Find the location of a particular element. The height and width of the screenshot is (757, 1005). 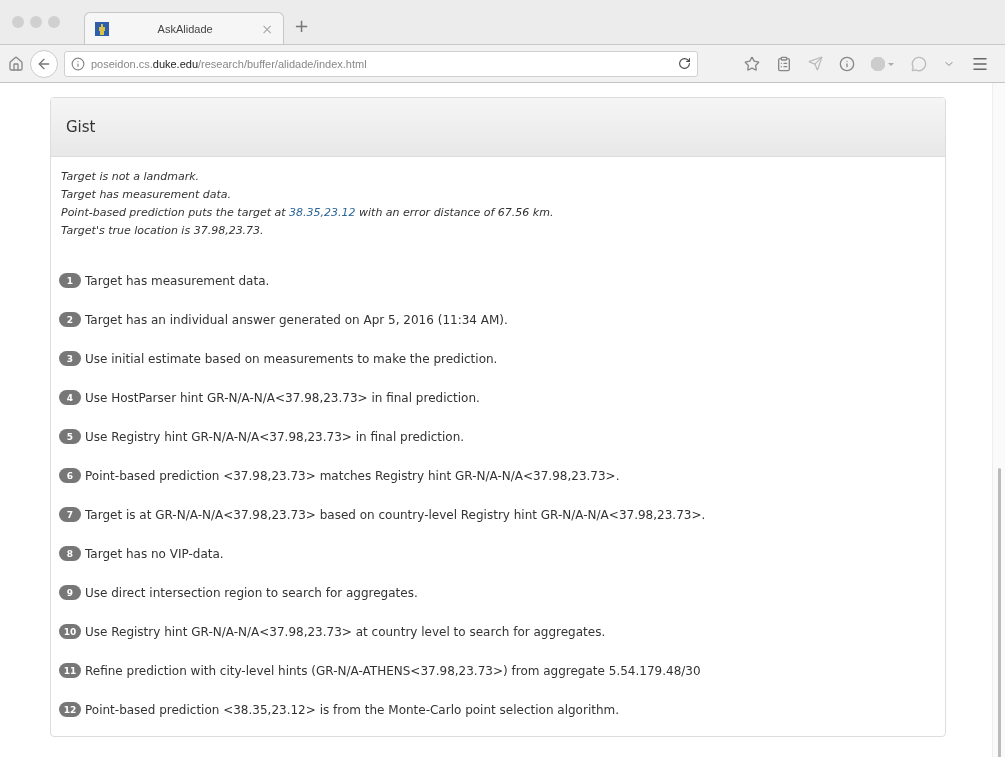

reload-icon is located at coordinates (684, 63).